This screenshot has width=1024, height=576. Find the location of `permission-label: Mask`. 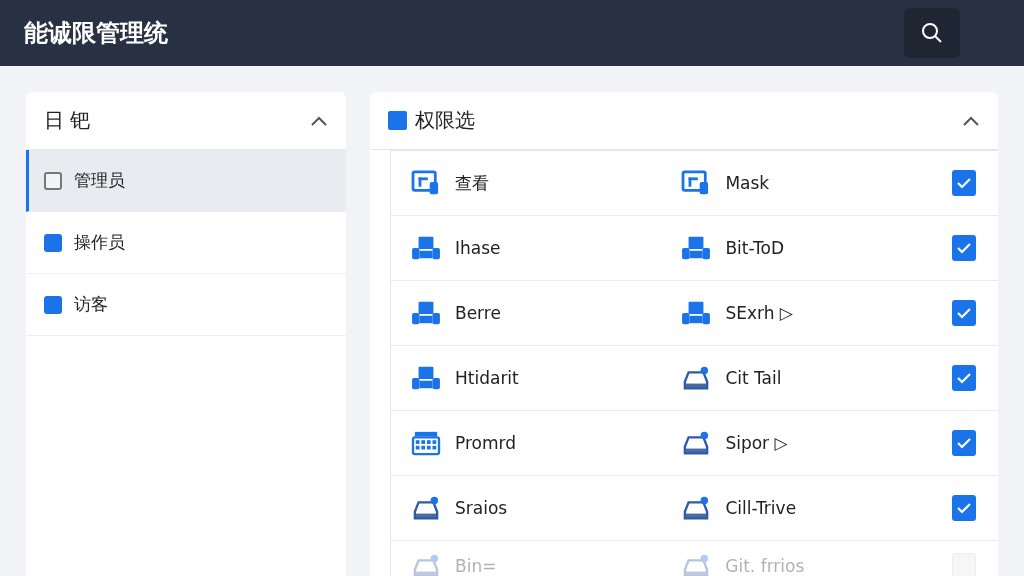

permission-label: Mask is located at coordinates (747, 183).